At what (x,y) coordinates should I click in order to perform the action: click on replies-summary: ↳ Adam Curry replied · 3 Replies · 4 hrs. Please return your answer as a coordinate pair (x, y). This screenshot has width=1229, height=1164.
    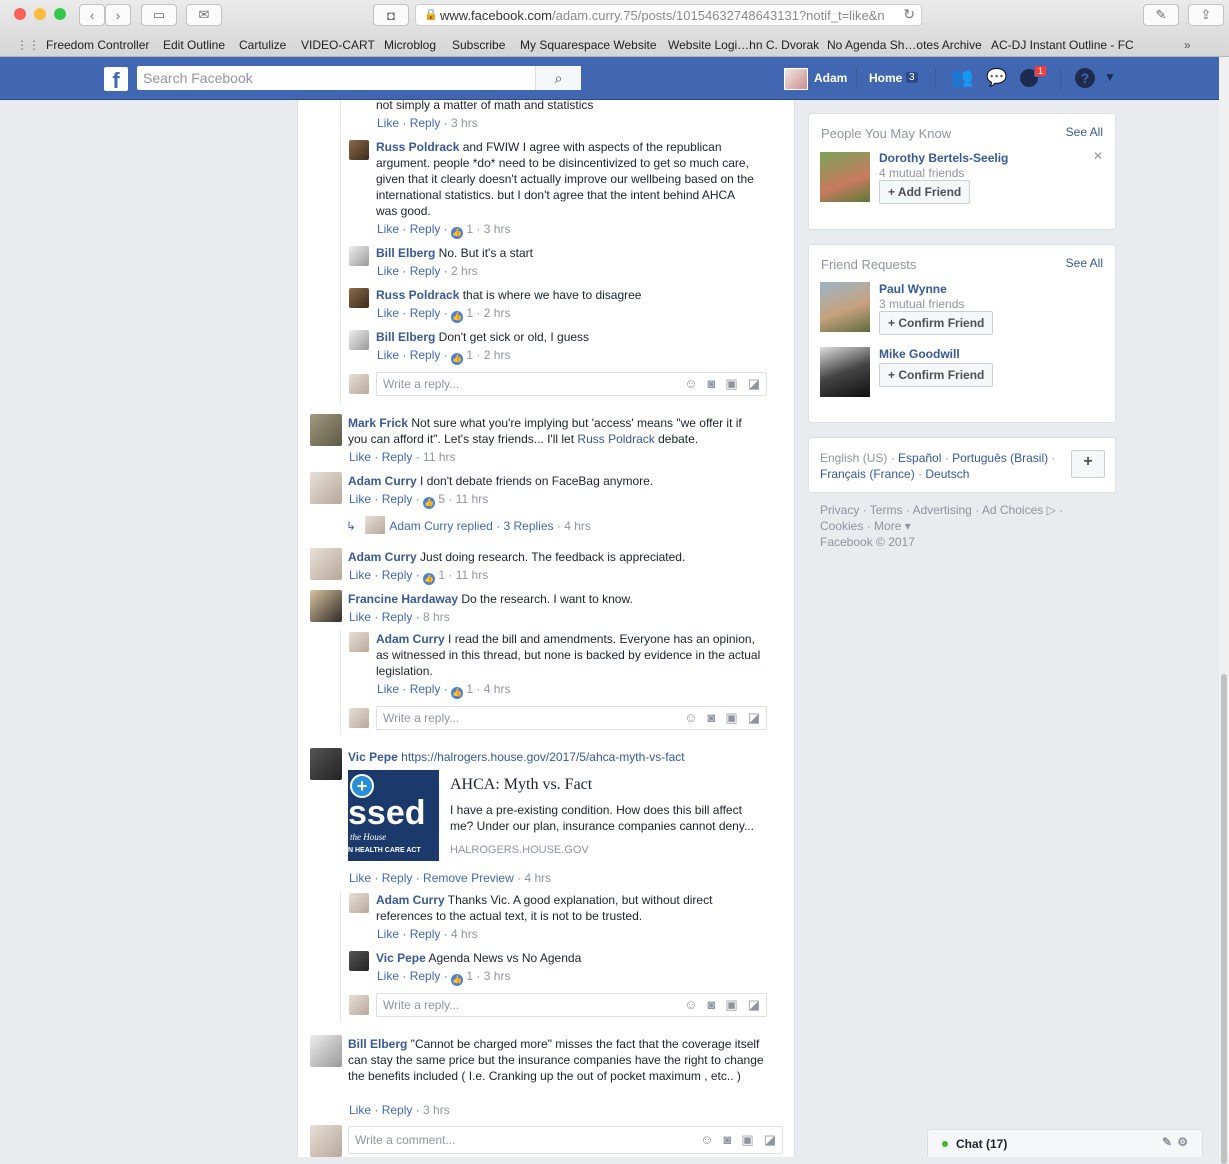
    Looking at the image, I should click on (468, 525).